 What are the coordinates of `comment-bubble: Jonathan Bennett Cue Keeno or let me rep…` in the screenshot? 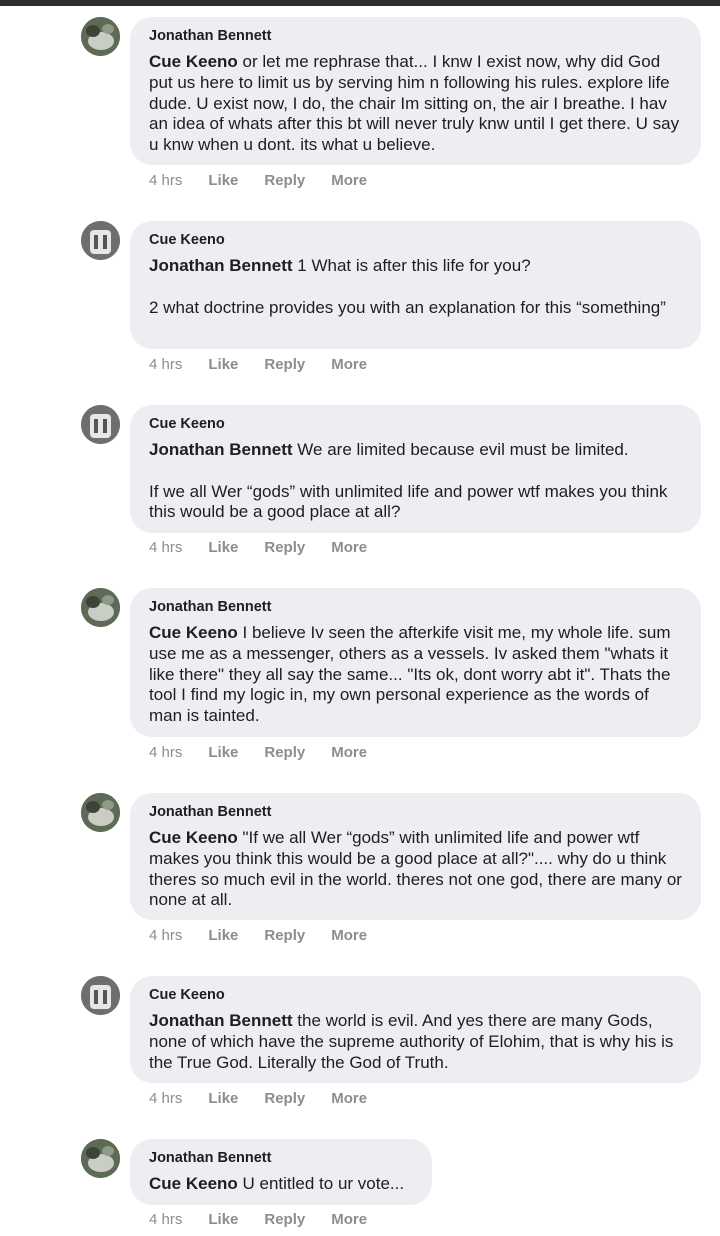 It's located at (415, 91).